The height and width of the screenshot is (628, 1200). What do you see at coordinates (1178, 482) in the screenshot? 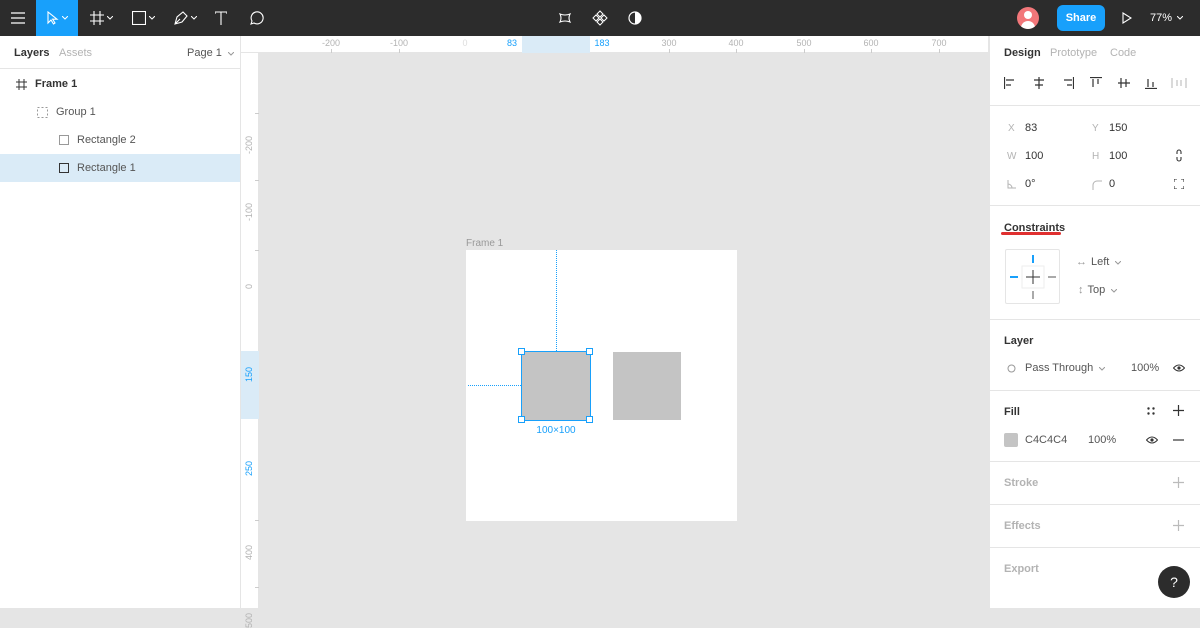
I see `add-stroke-icon` at bounding box center [1178, 482].